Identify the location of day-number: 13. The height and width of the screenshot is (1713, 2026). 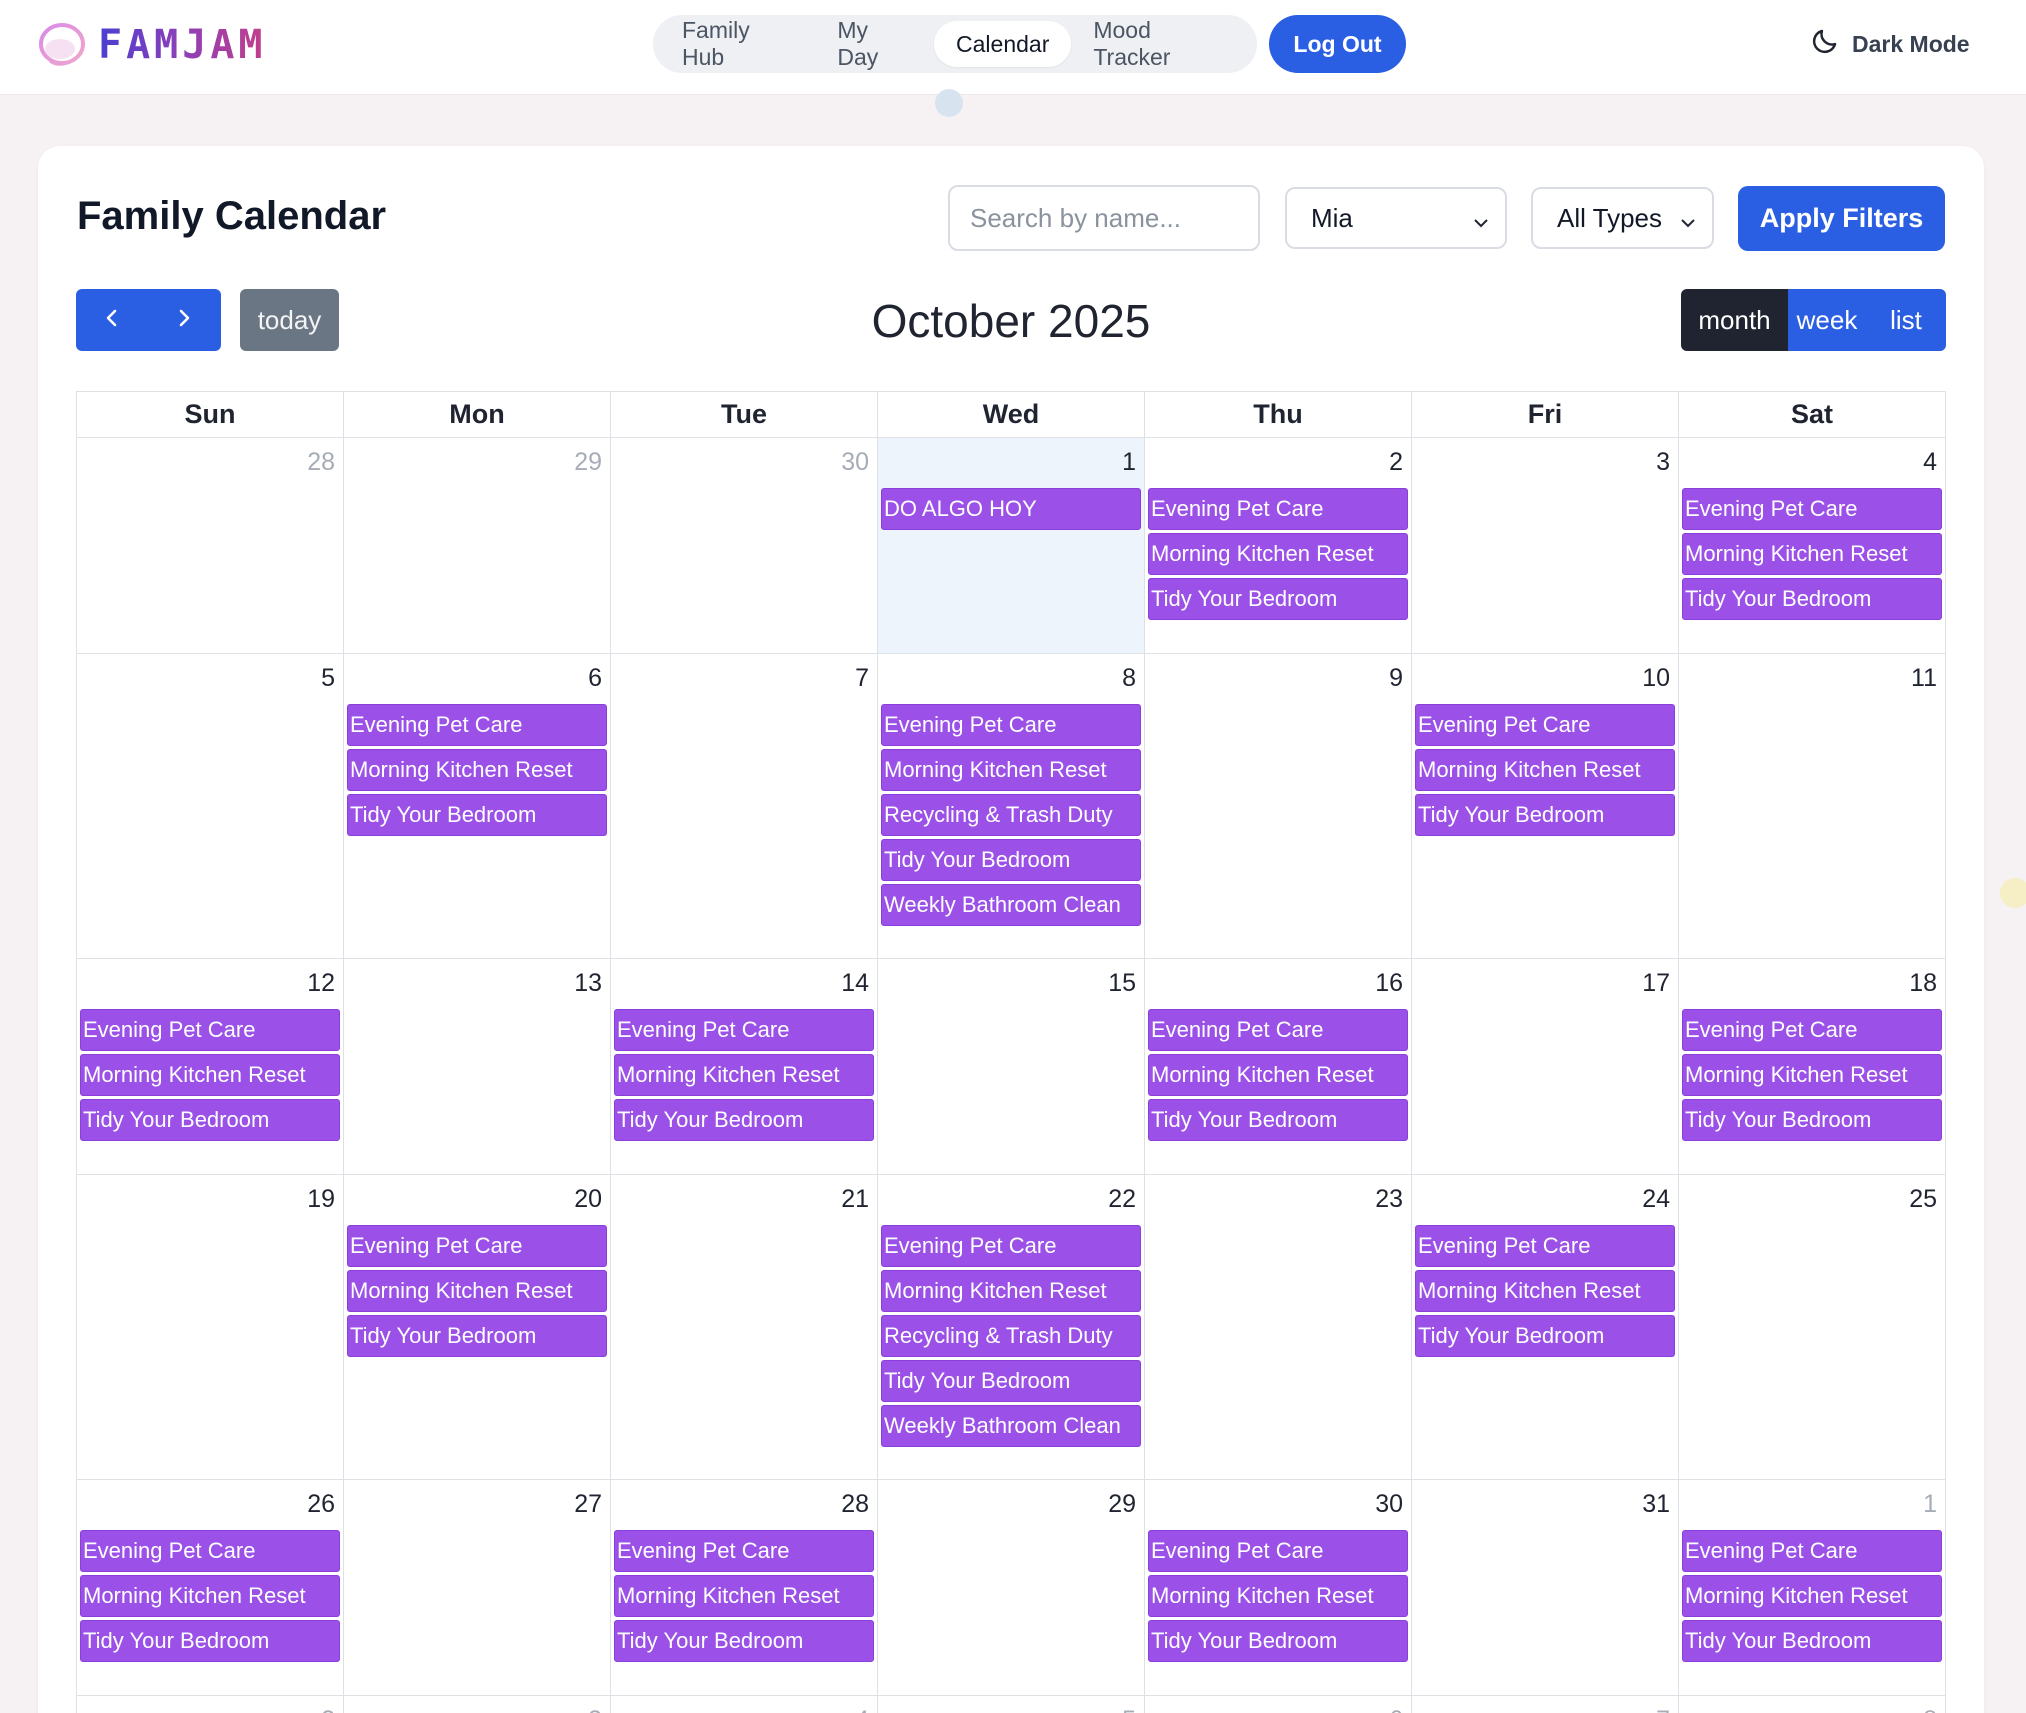
(588, 983).